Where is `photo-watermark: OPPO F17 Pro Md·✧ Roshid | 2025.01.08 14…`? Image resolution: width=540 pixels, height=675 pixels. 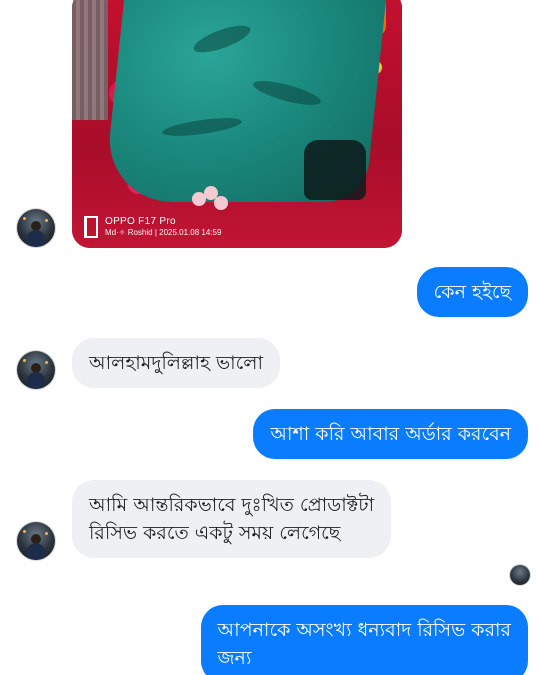 photo-watermark: OPPO F17 Pro Md·✧ Roshid | 2025.01.08 14… is located at coordinates (152, 227).